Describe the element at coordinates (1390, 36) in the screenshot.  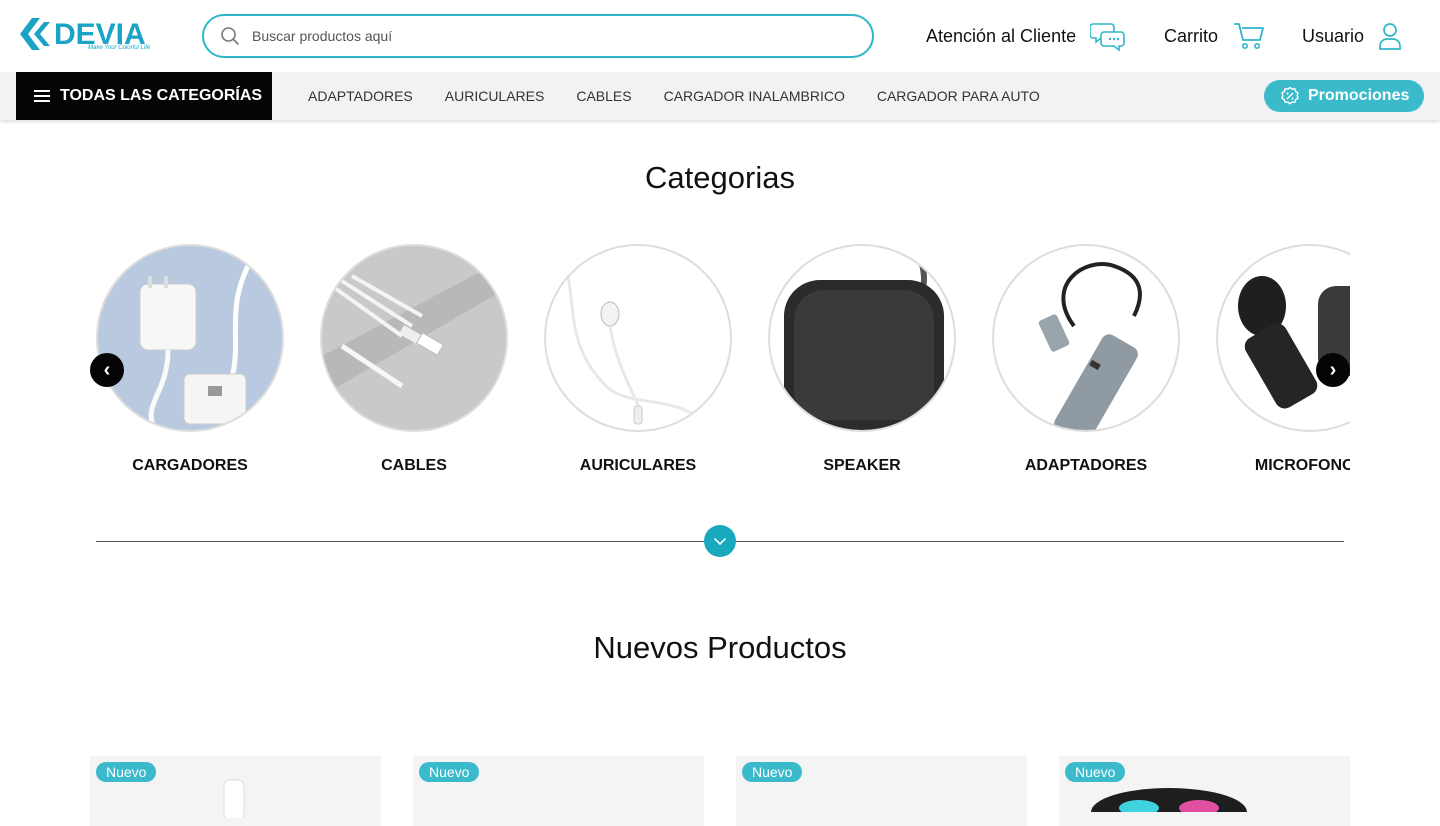
I see `user-icon` at that location.